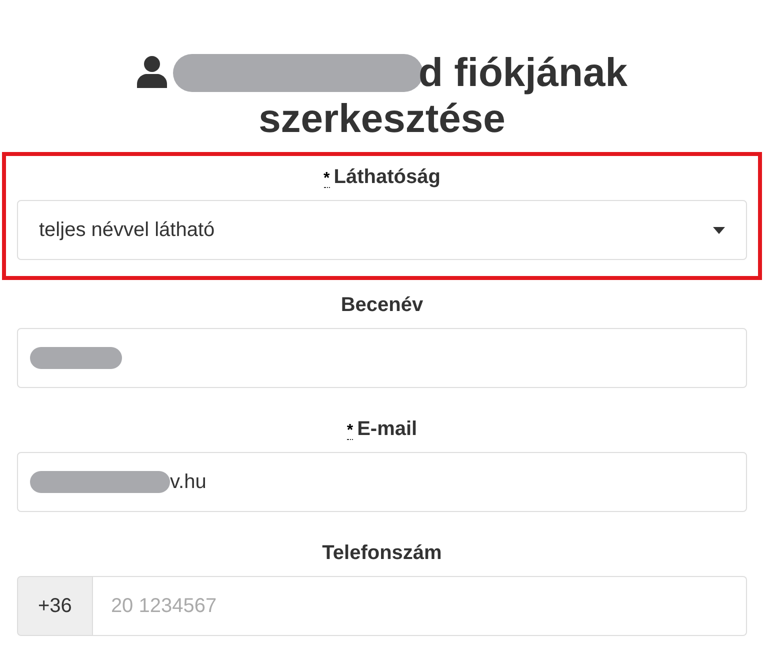 The image size is (764, 664). What do you see at coordinates (151, 72) in the screenshot?
I see `user-icon` at bounding box center [151, 72].